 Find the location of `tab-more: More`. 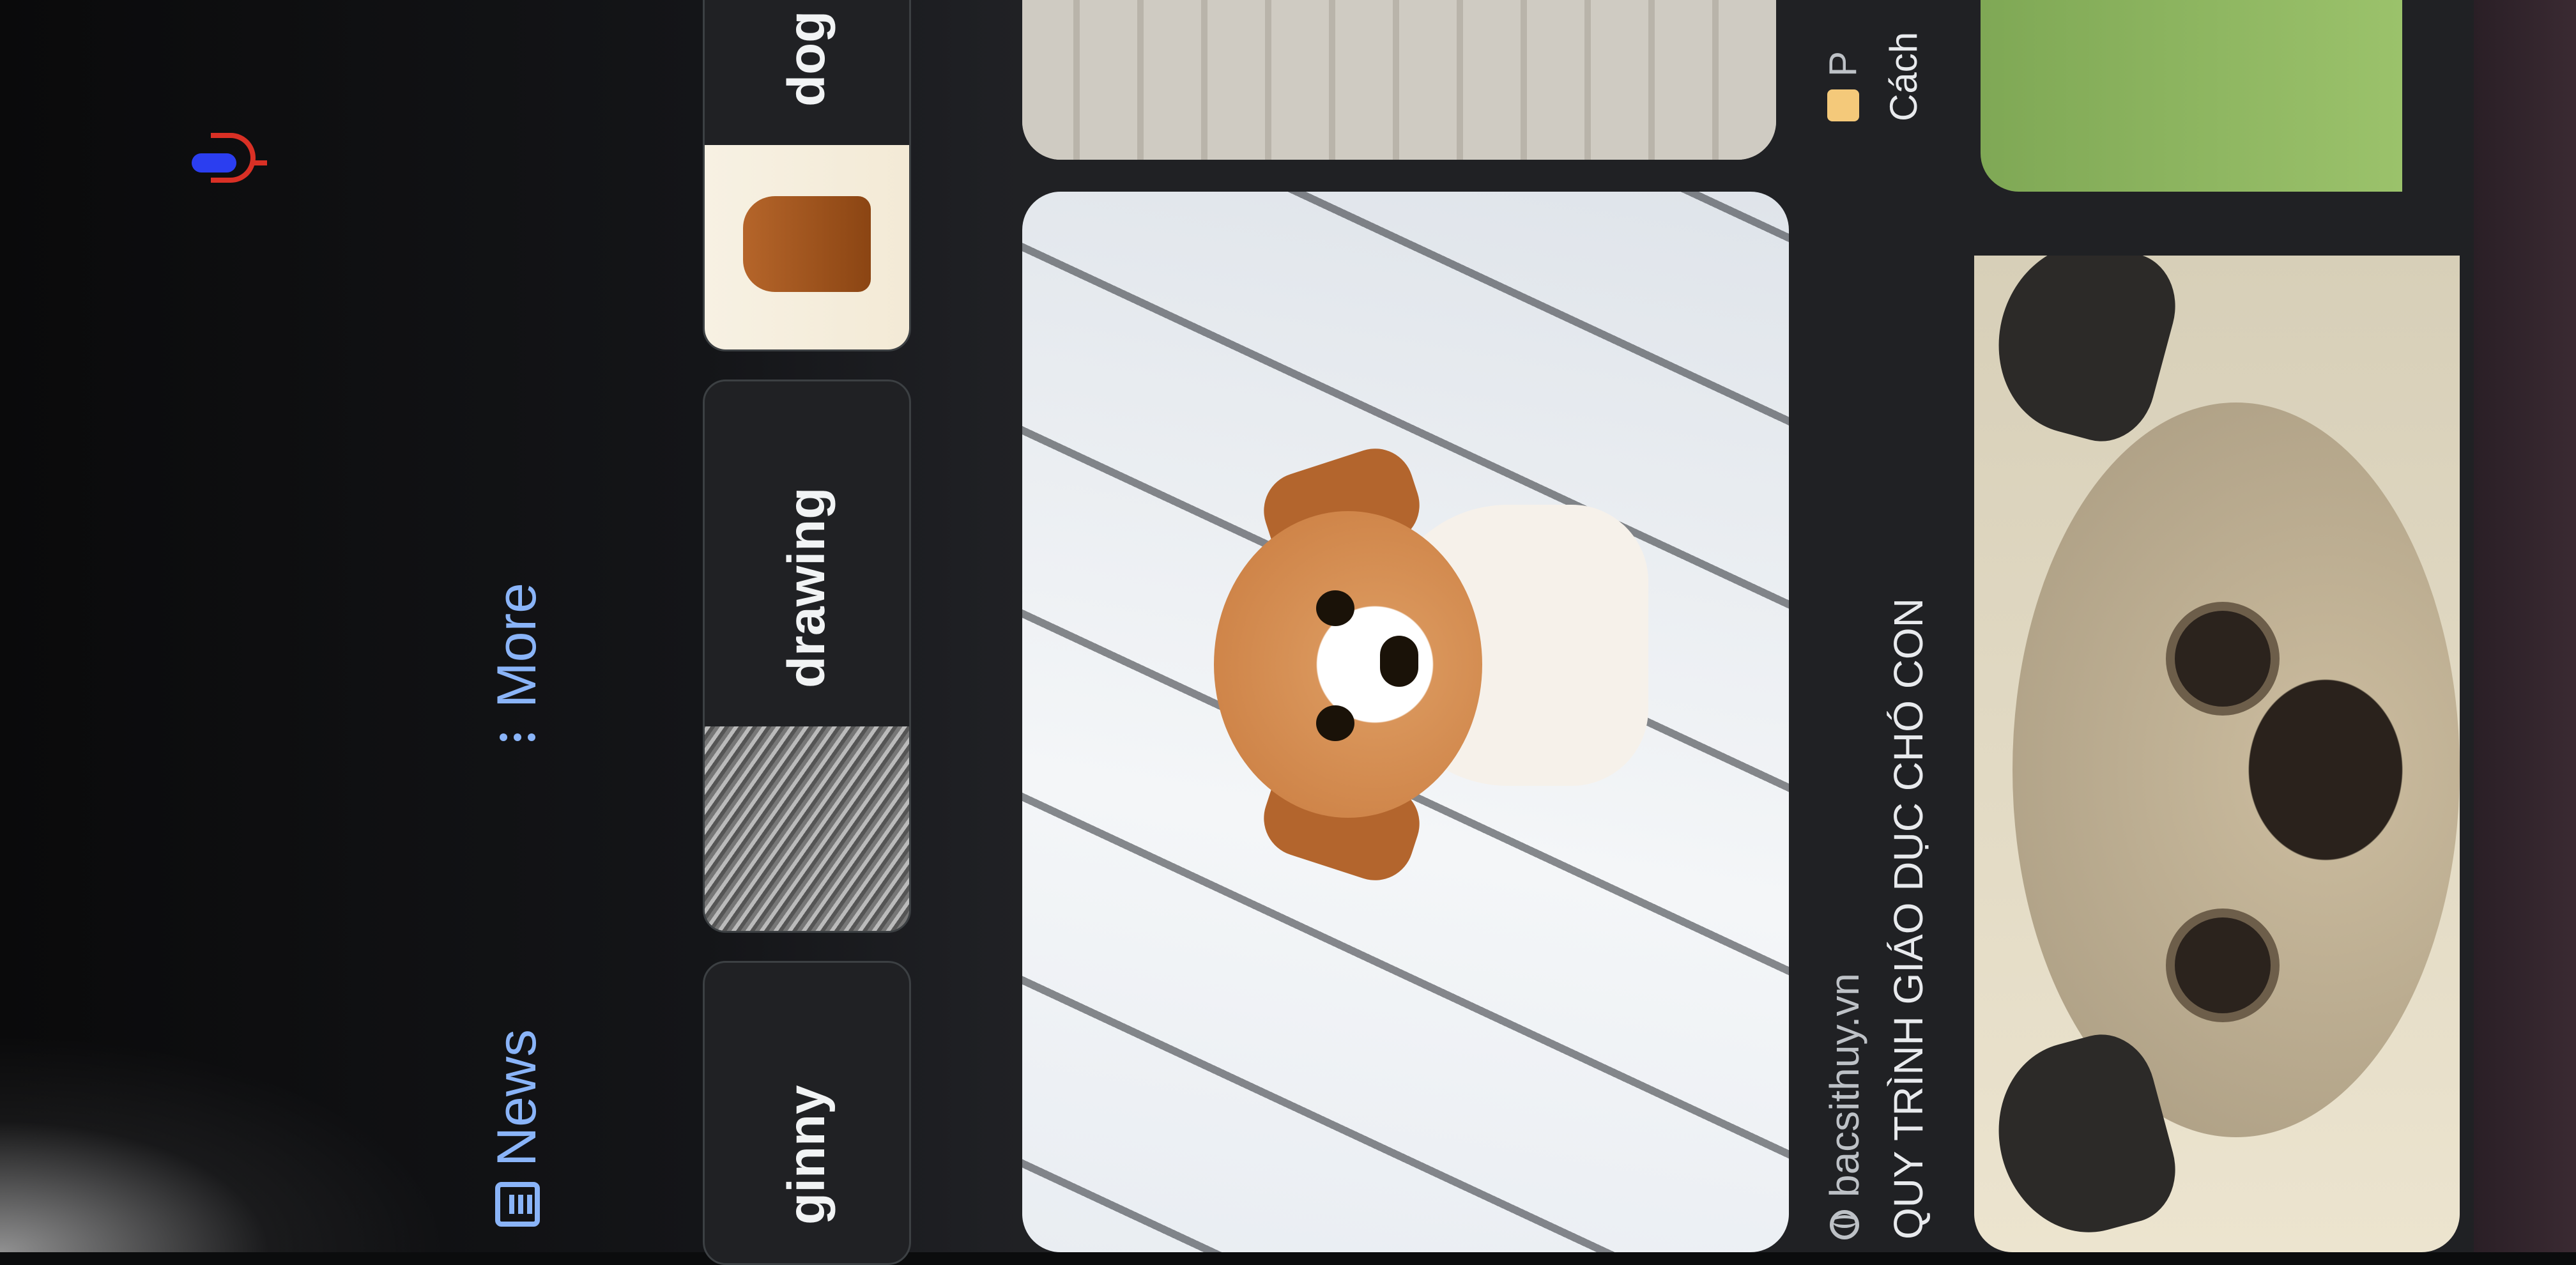

tab-more: More is located at coordinates (517, 662).